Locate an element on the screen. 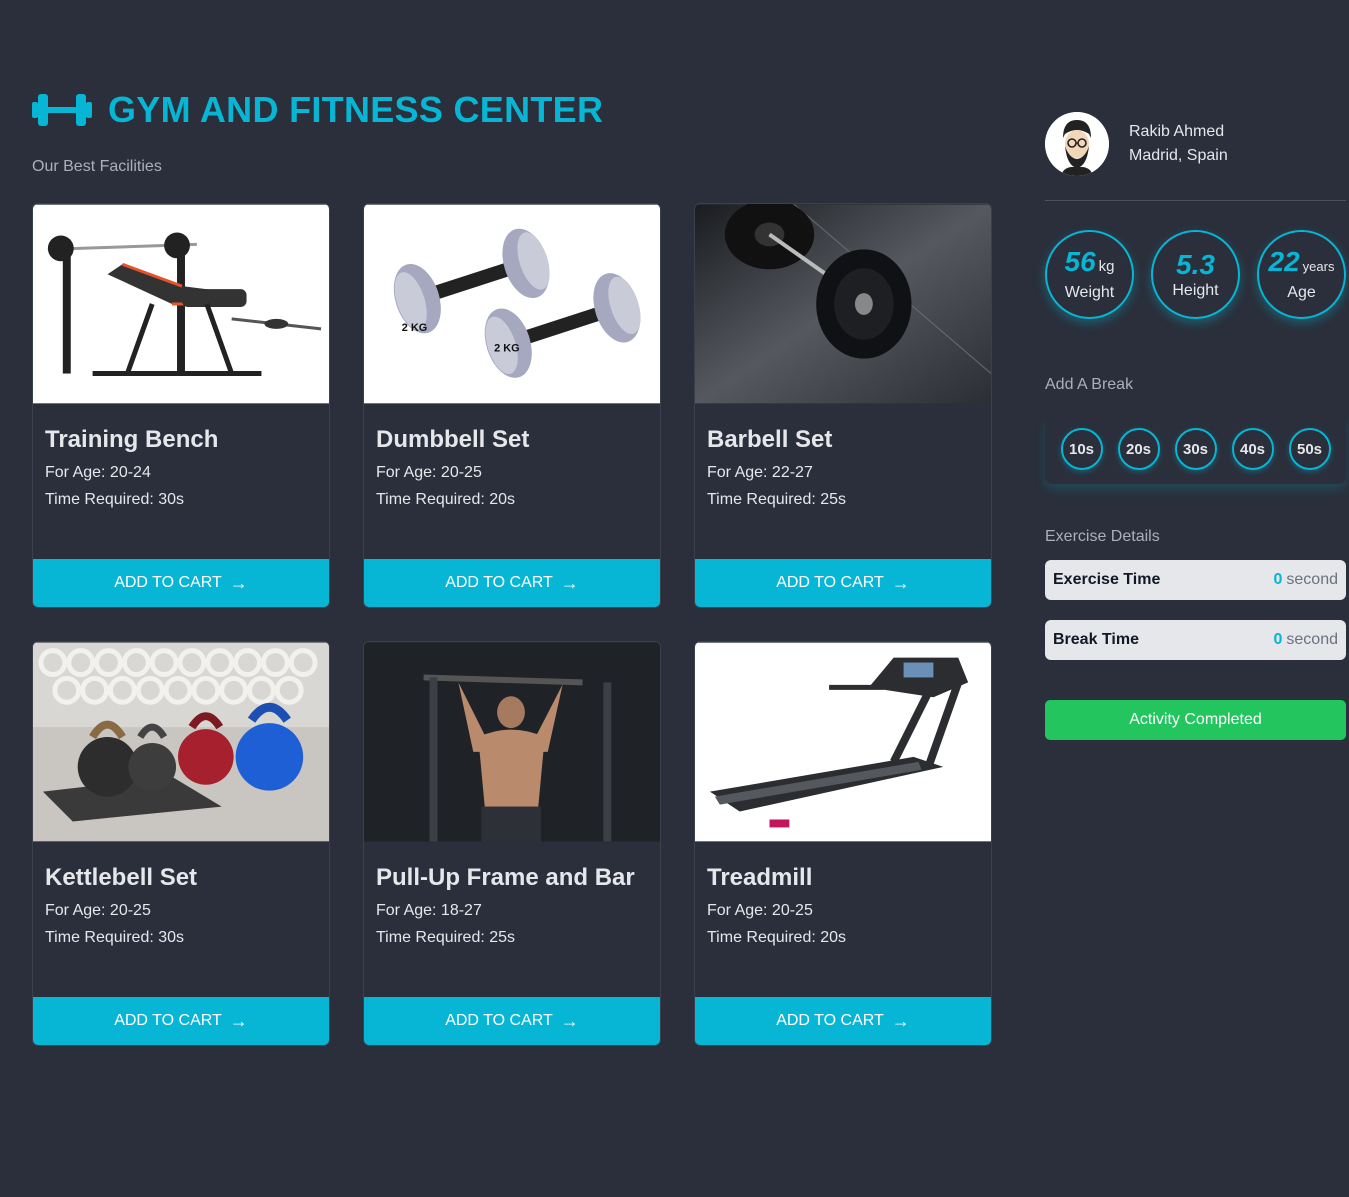  exercise-details-label: Exercise Details is located at coordinates (1102, 536).